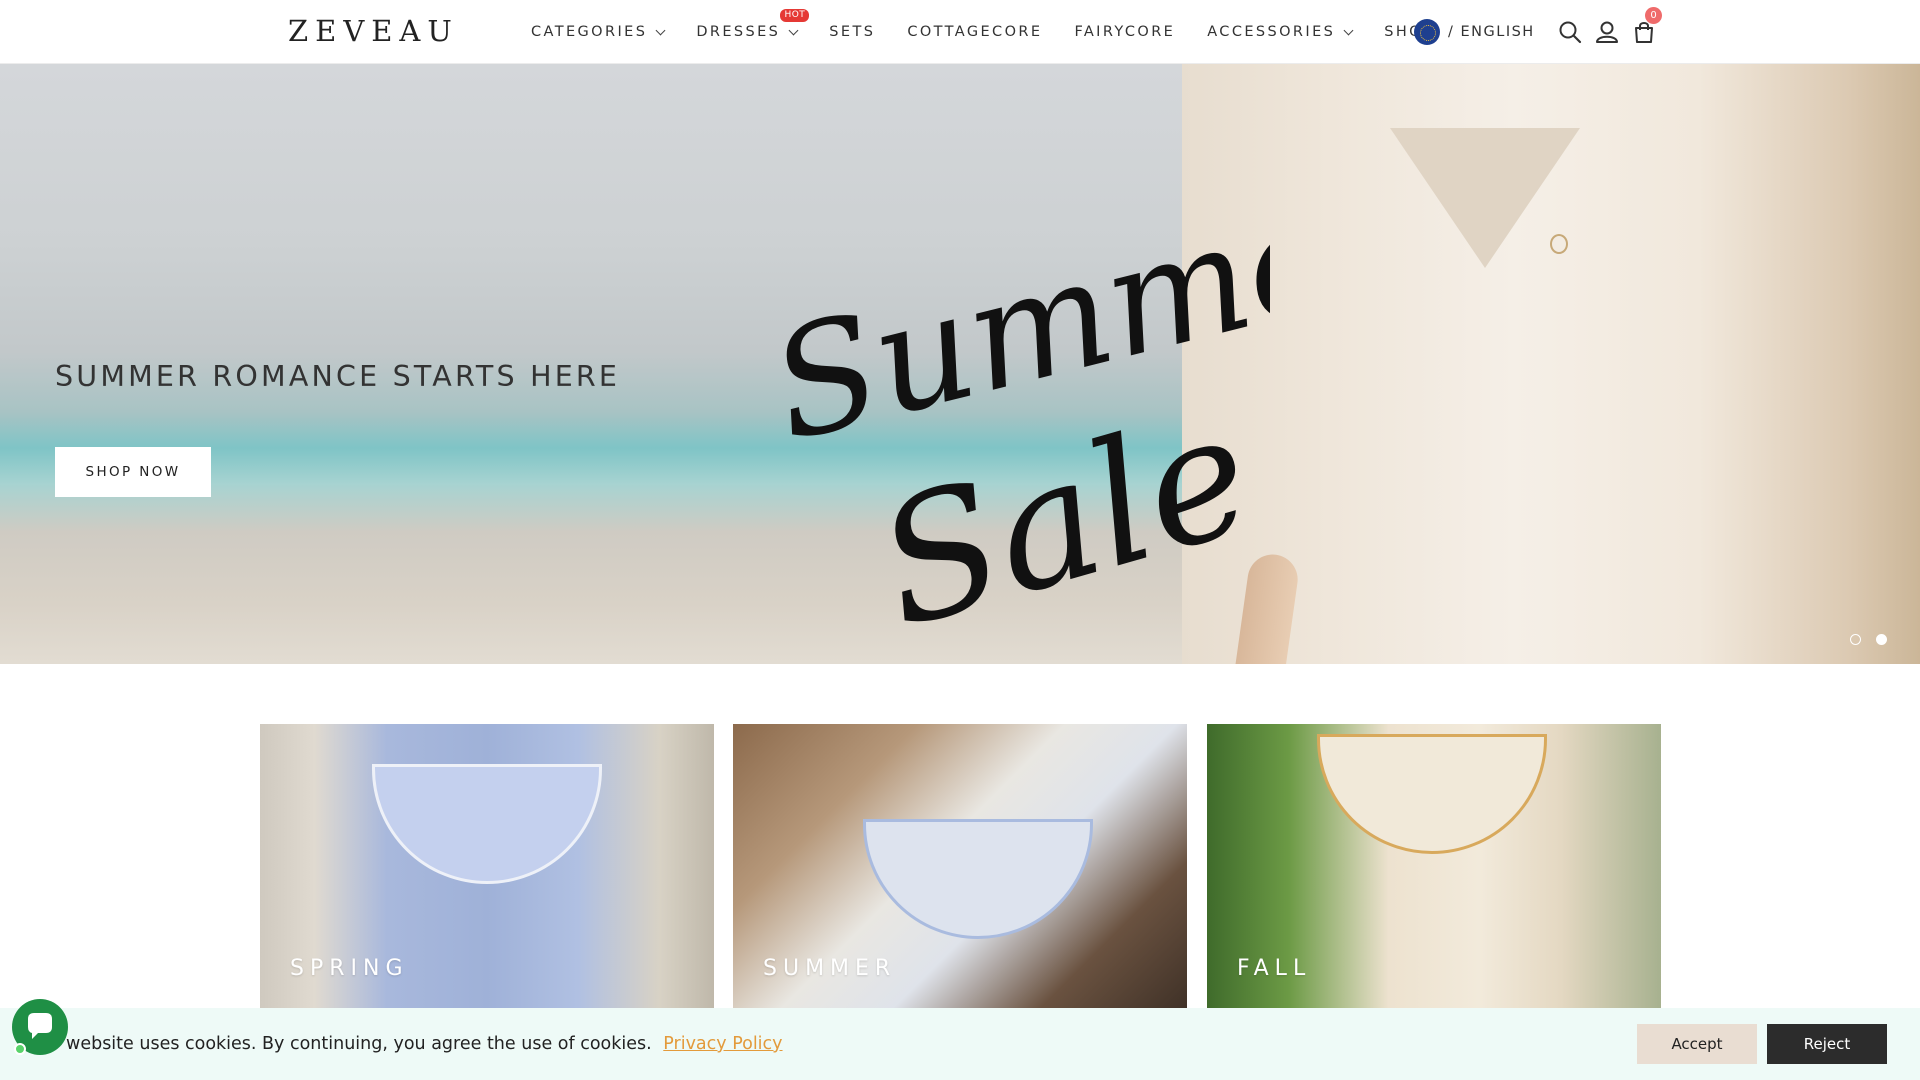 The image size is (1920, 1080). Describe the element at coordinates (1013, 434) in the screenshot. I see `summer-sale-script: Summer Sale` at that location.